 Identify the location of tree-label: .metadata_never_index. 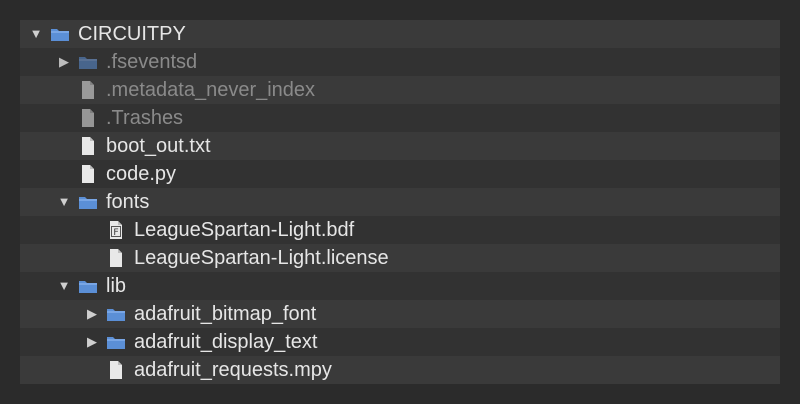
(211, 90).